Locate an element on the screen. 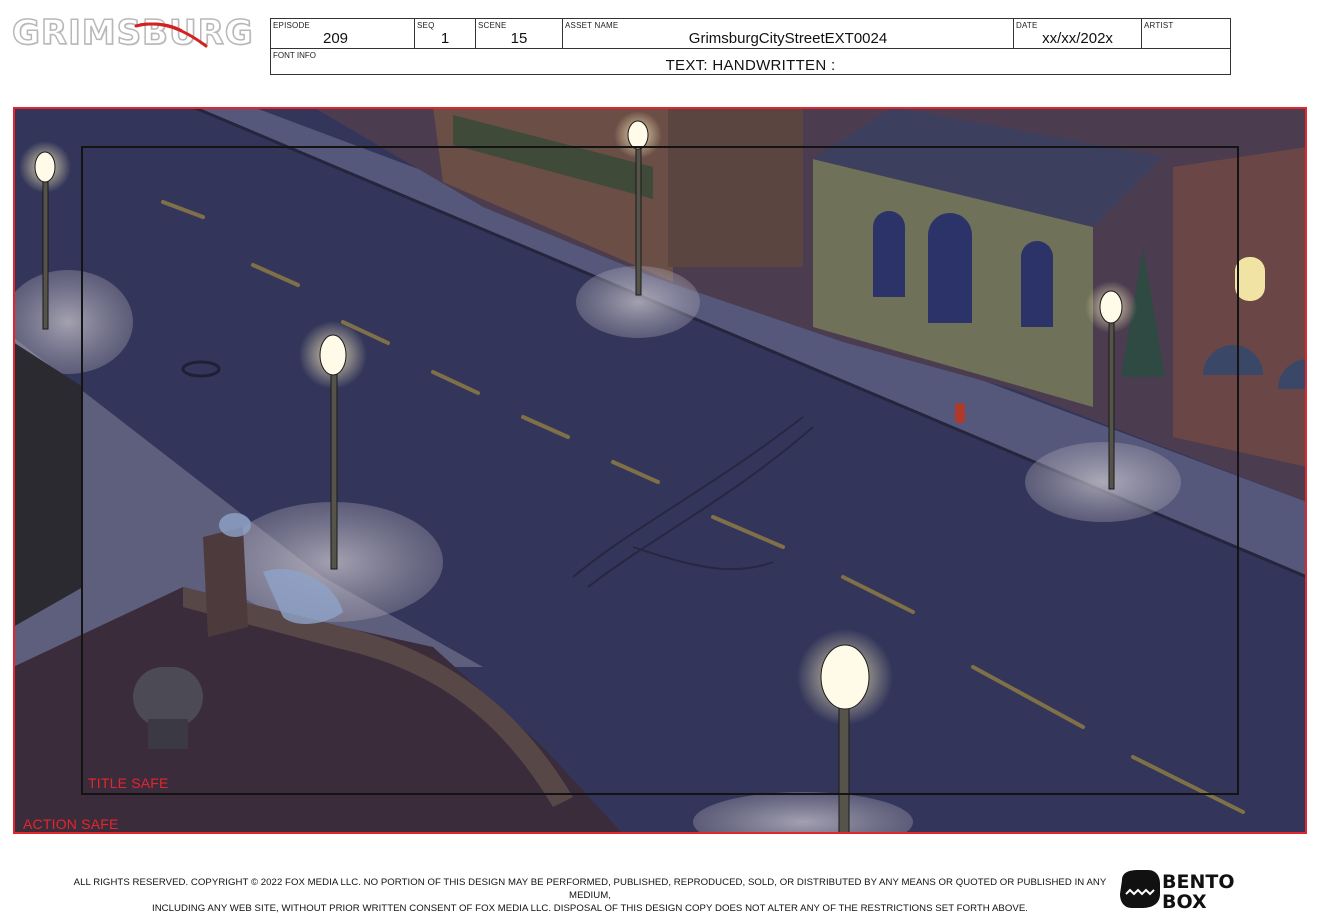 The image size is (1323, 918). seq-label: SEQ is located at coordinates (426, 25).